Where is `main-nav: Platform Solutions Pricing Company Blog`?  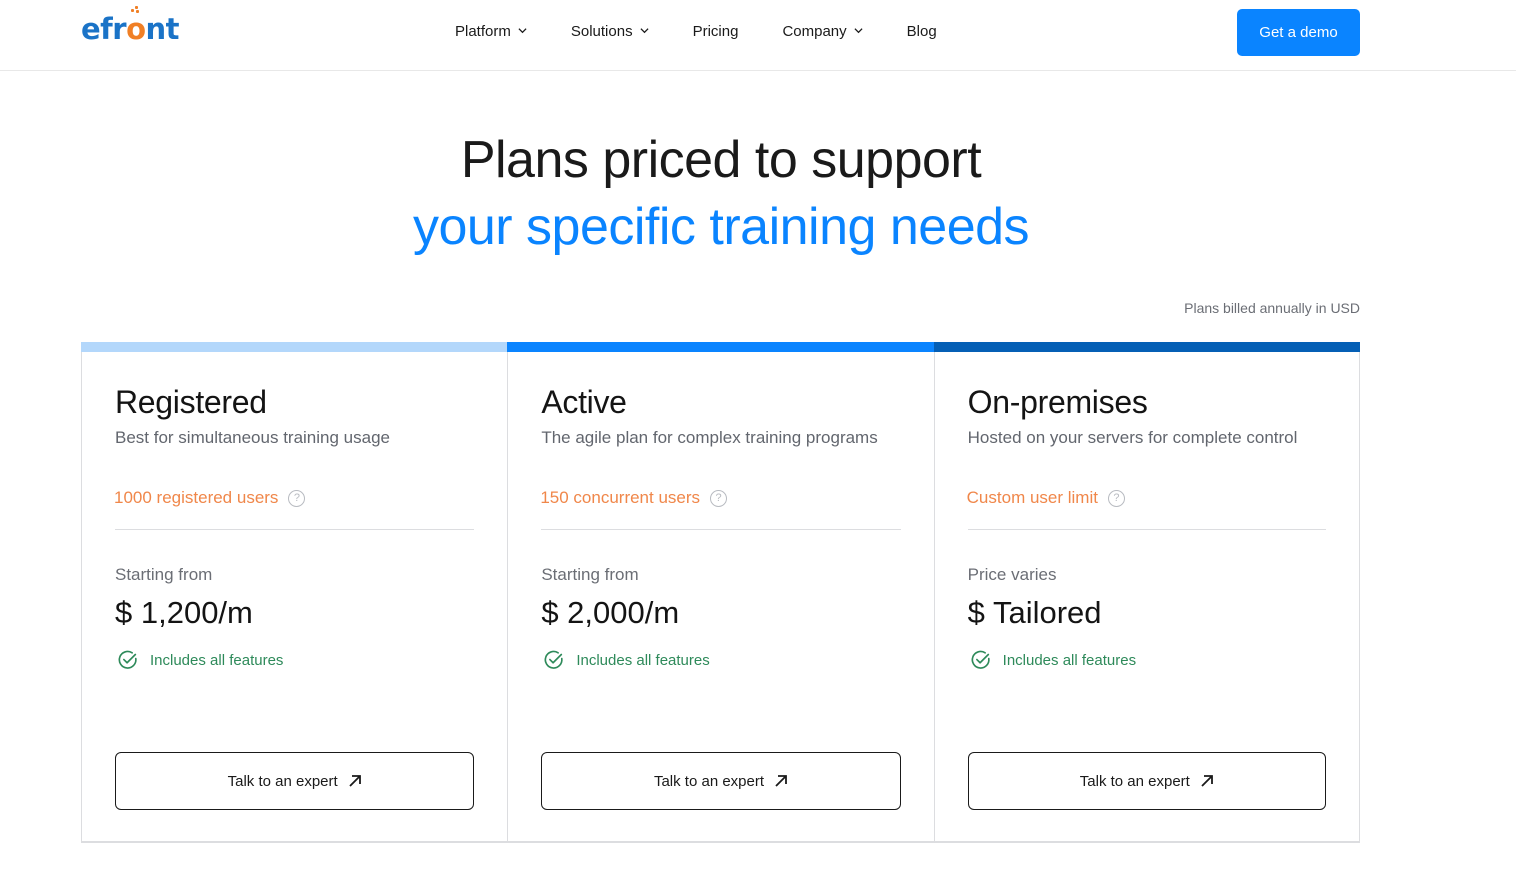
main-nav: Platform Solutions Pricing Company Blog is located at coordinates (718, 31).